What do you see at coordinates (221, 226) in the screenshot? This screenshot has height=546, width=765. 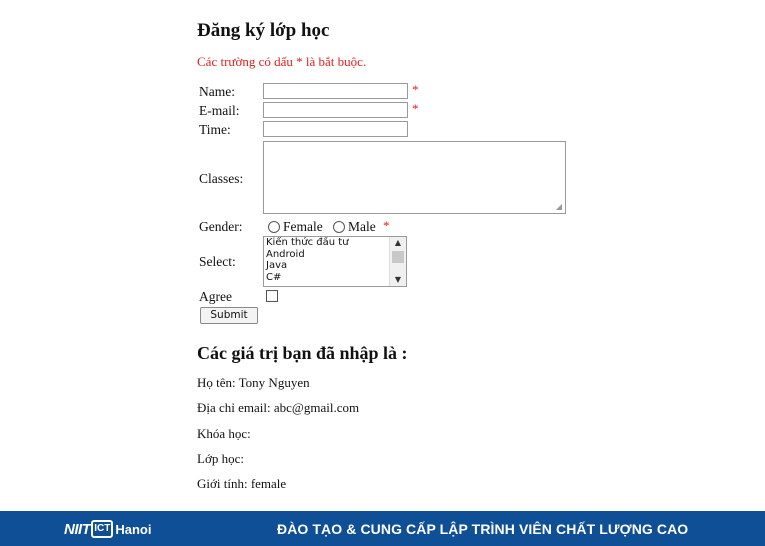 I see `gender-label: Gender:` at bounding box center [221, 226].